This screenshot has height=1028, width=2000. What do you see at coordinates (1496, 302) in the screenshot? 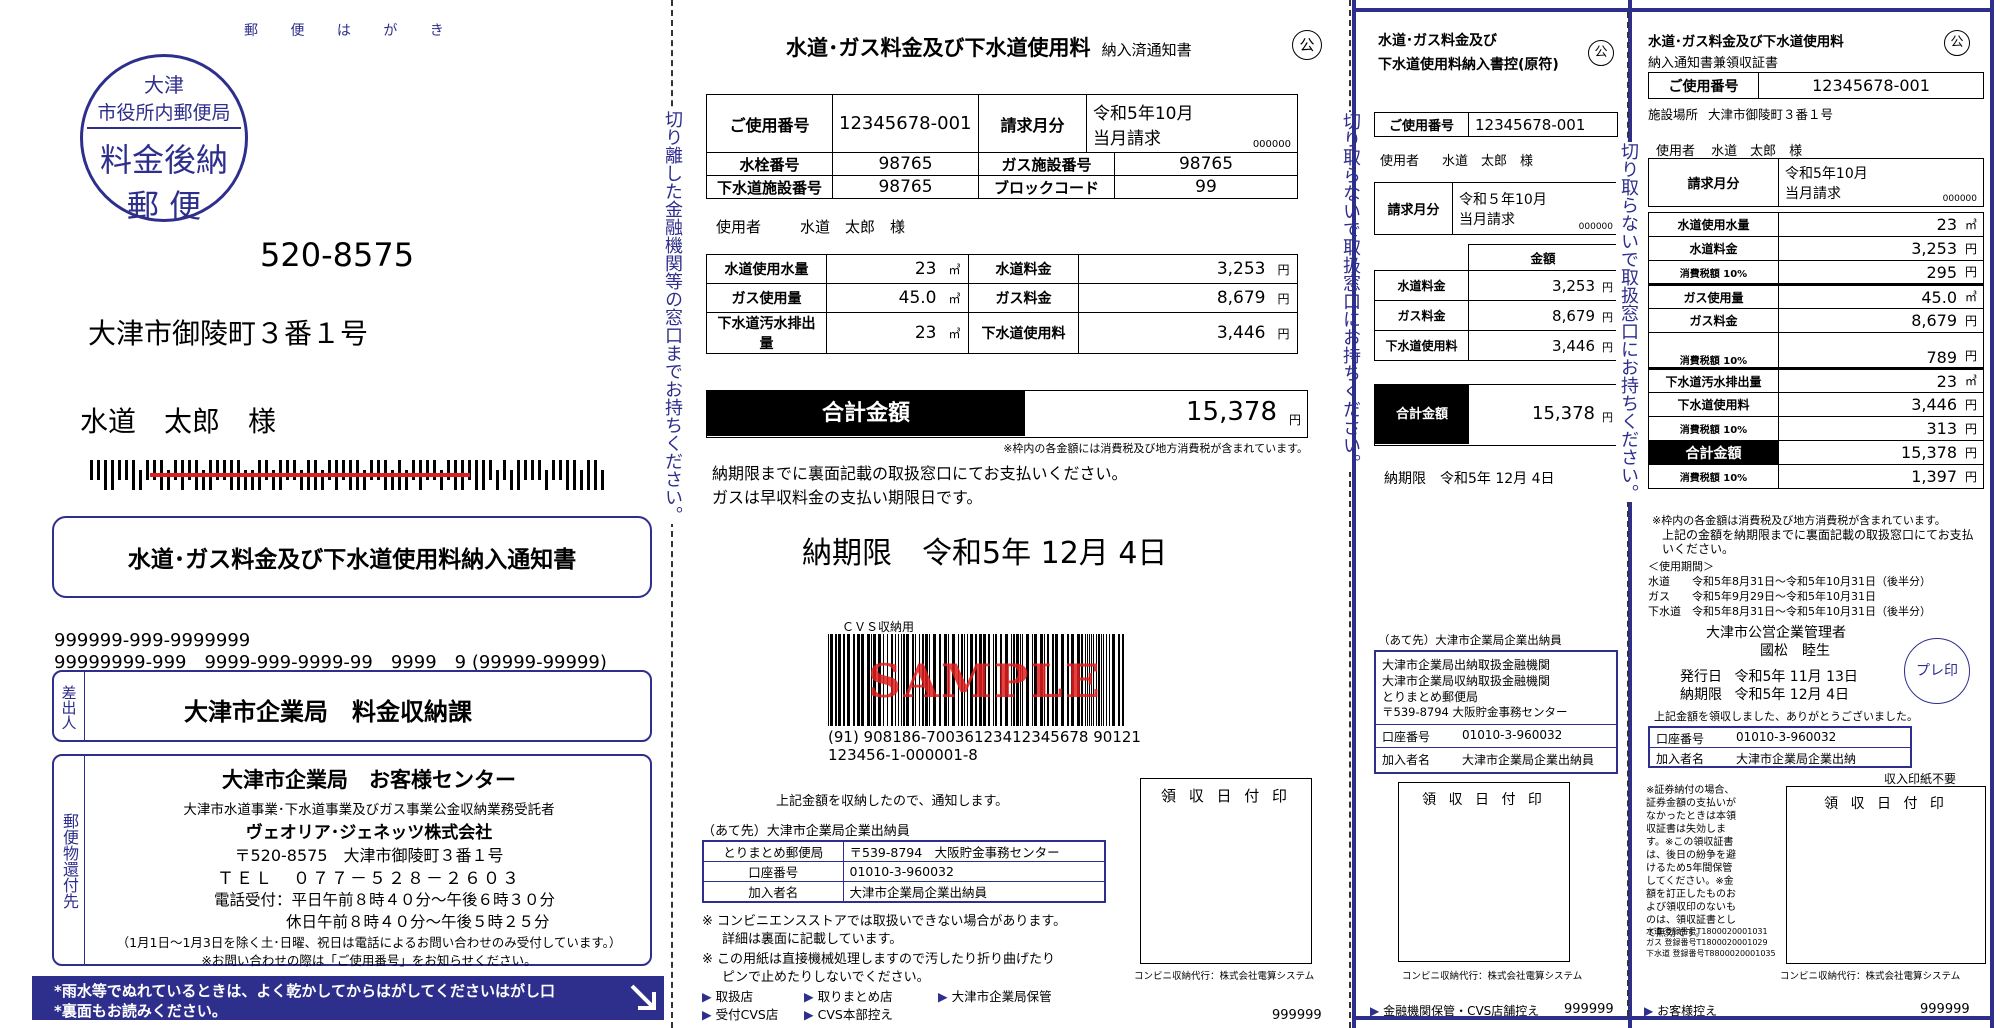
I see `cf-amounts: 金額 水道料金 3,253 円ガス料金 8,679 円下水道使用料 3,446 円` at bounding box center [1496, 302].